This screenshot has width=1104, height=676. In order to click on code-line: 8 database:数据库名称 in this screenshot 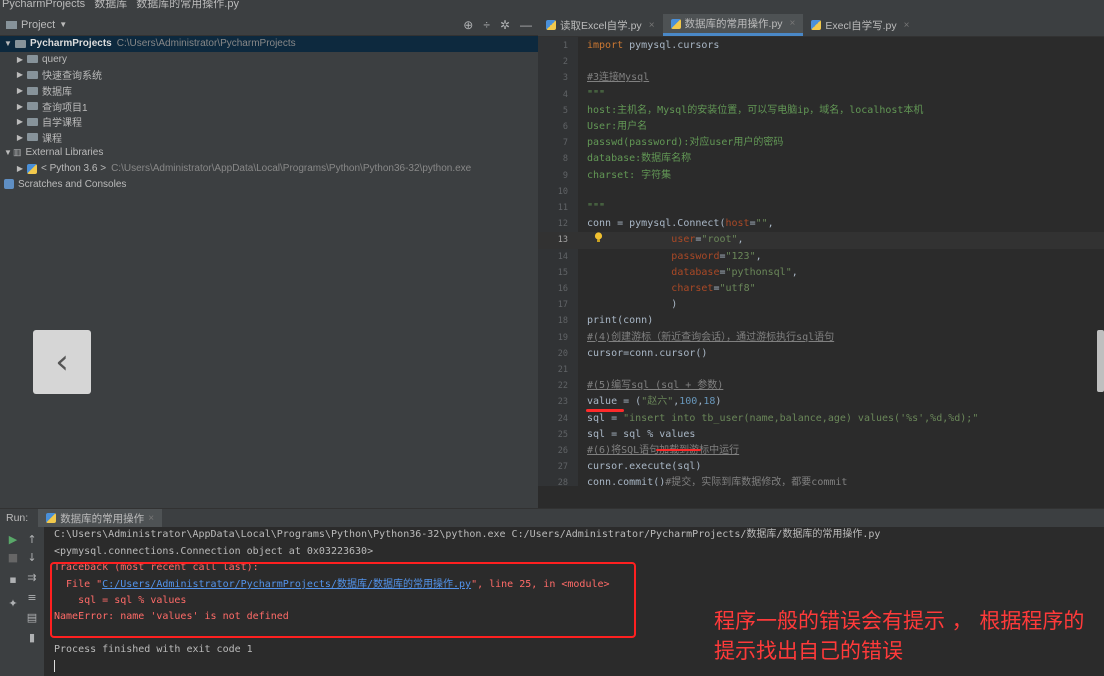, I will do `click(821, 159)`.